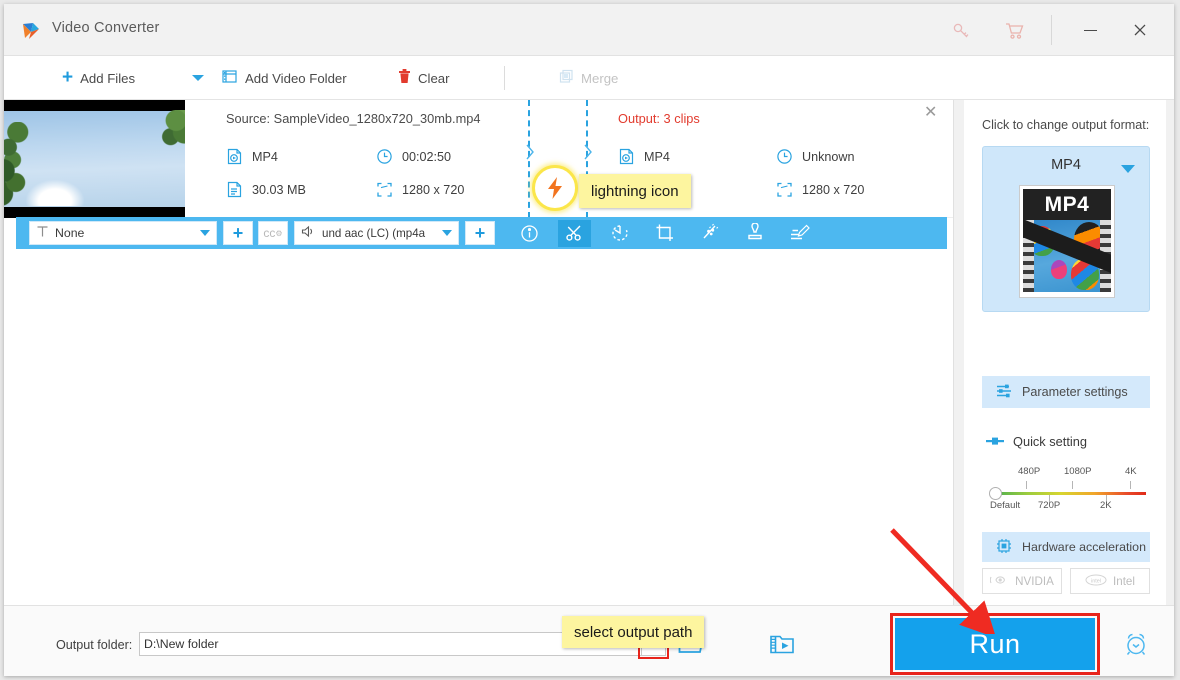 The image size is (1180, 680). What do you see at coordinates (1050, 441) in the screenshot?
I see `quick-setting-label: Quick setting` at bounding box center [1050, 441].